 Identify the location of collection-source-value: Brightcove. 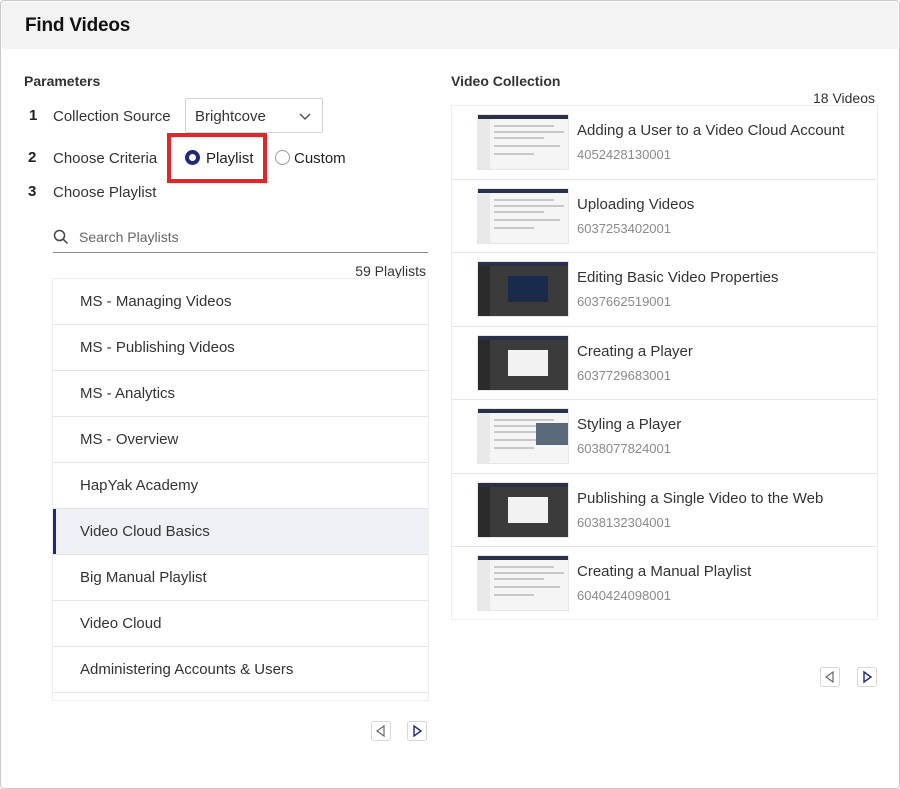
(230, 116).